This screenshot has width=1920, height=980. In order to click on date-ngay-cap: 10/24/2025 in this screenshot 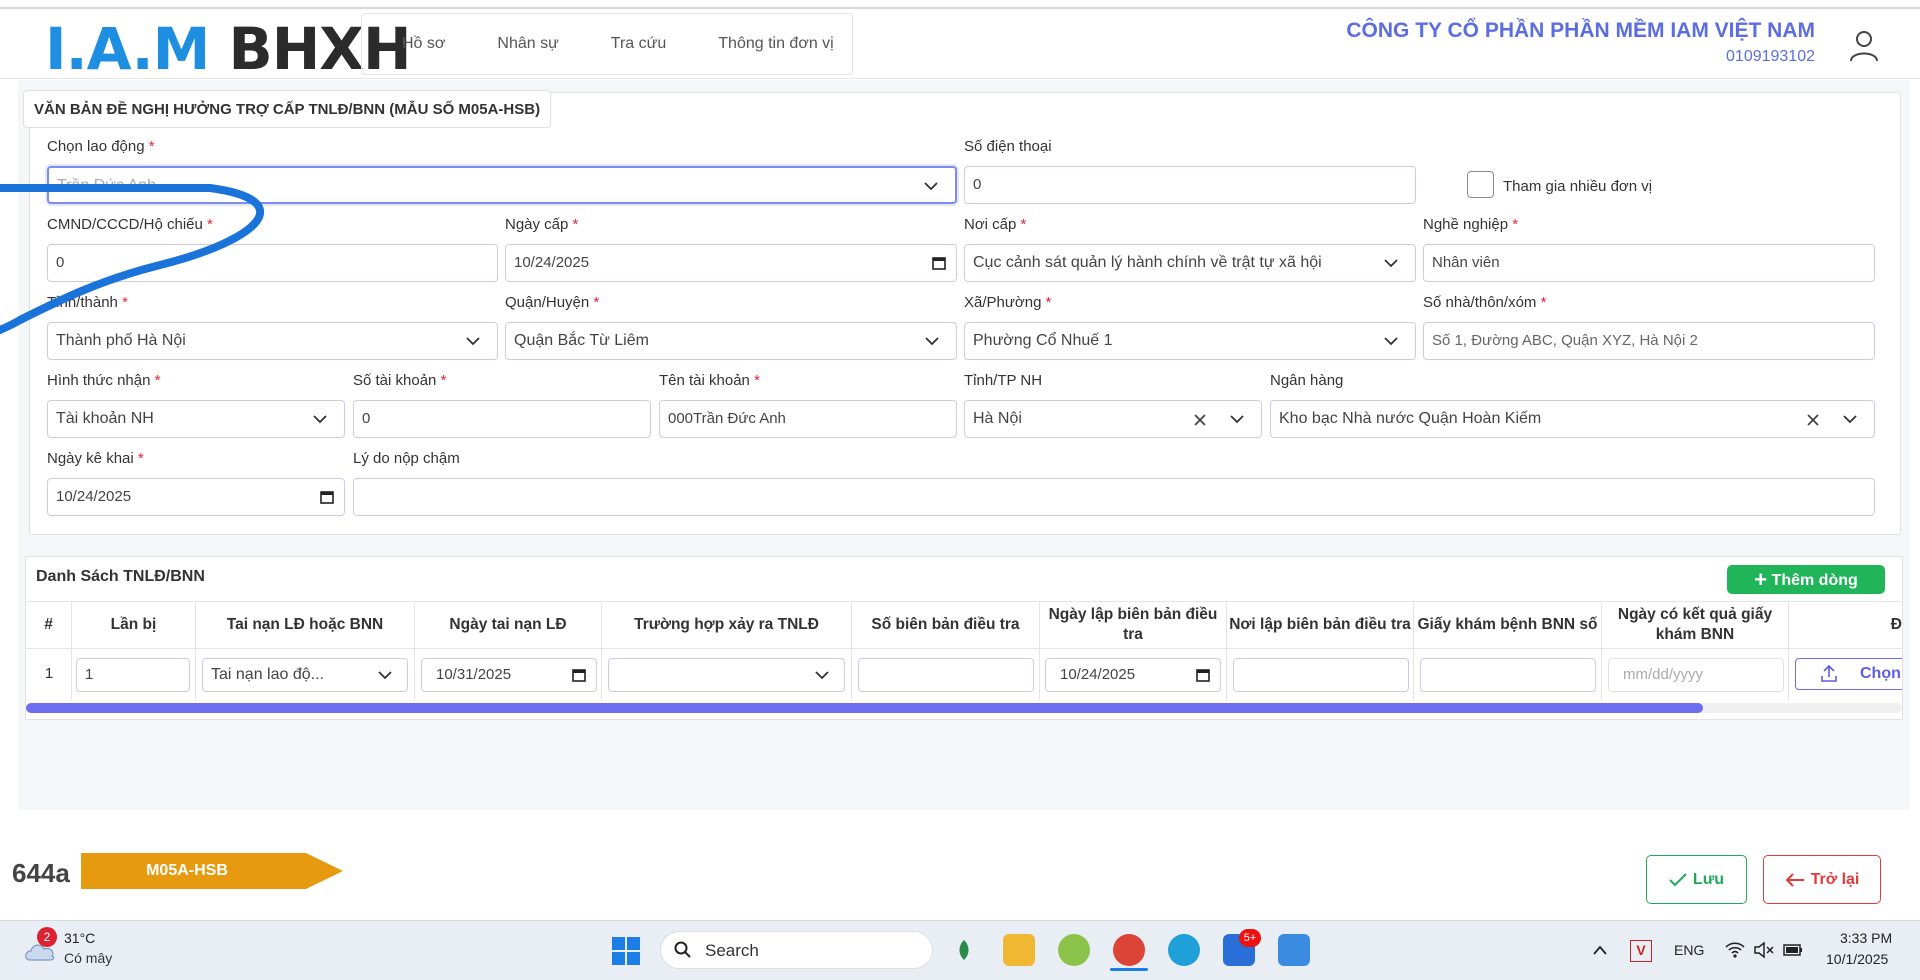, I will do `click(731, 263)`.